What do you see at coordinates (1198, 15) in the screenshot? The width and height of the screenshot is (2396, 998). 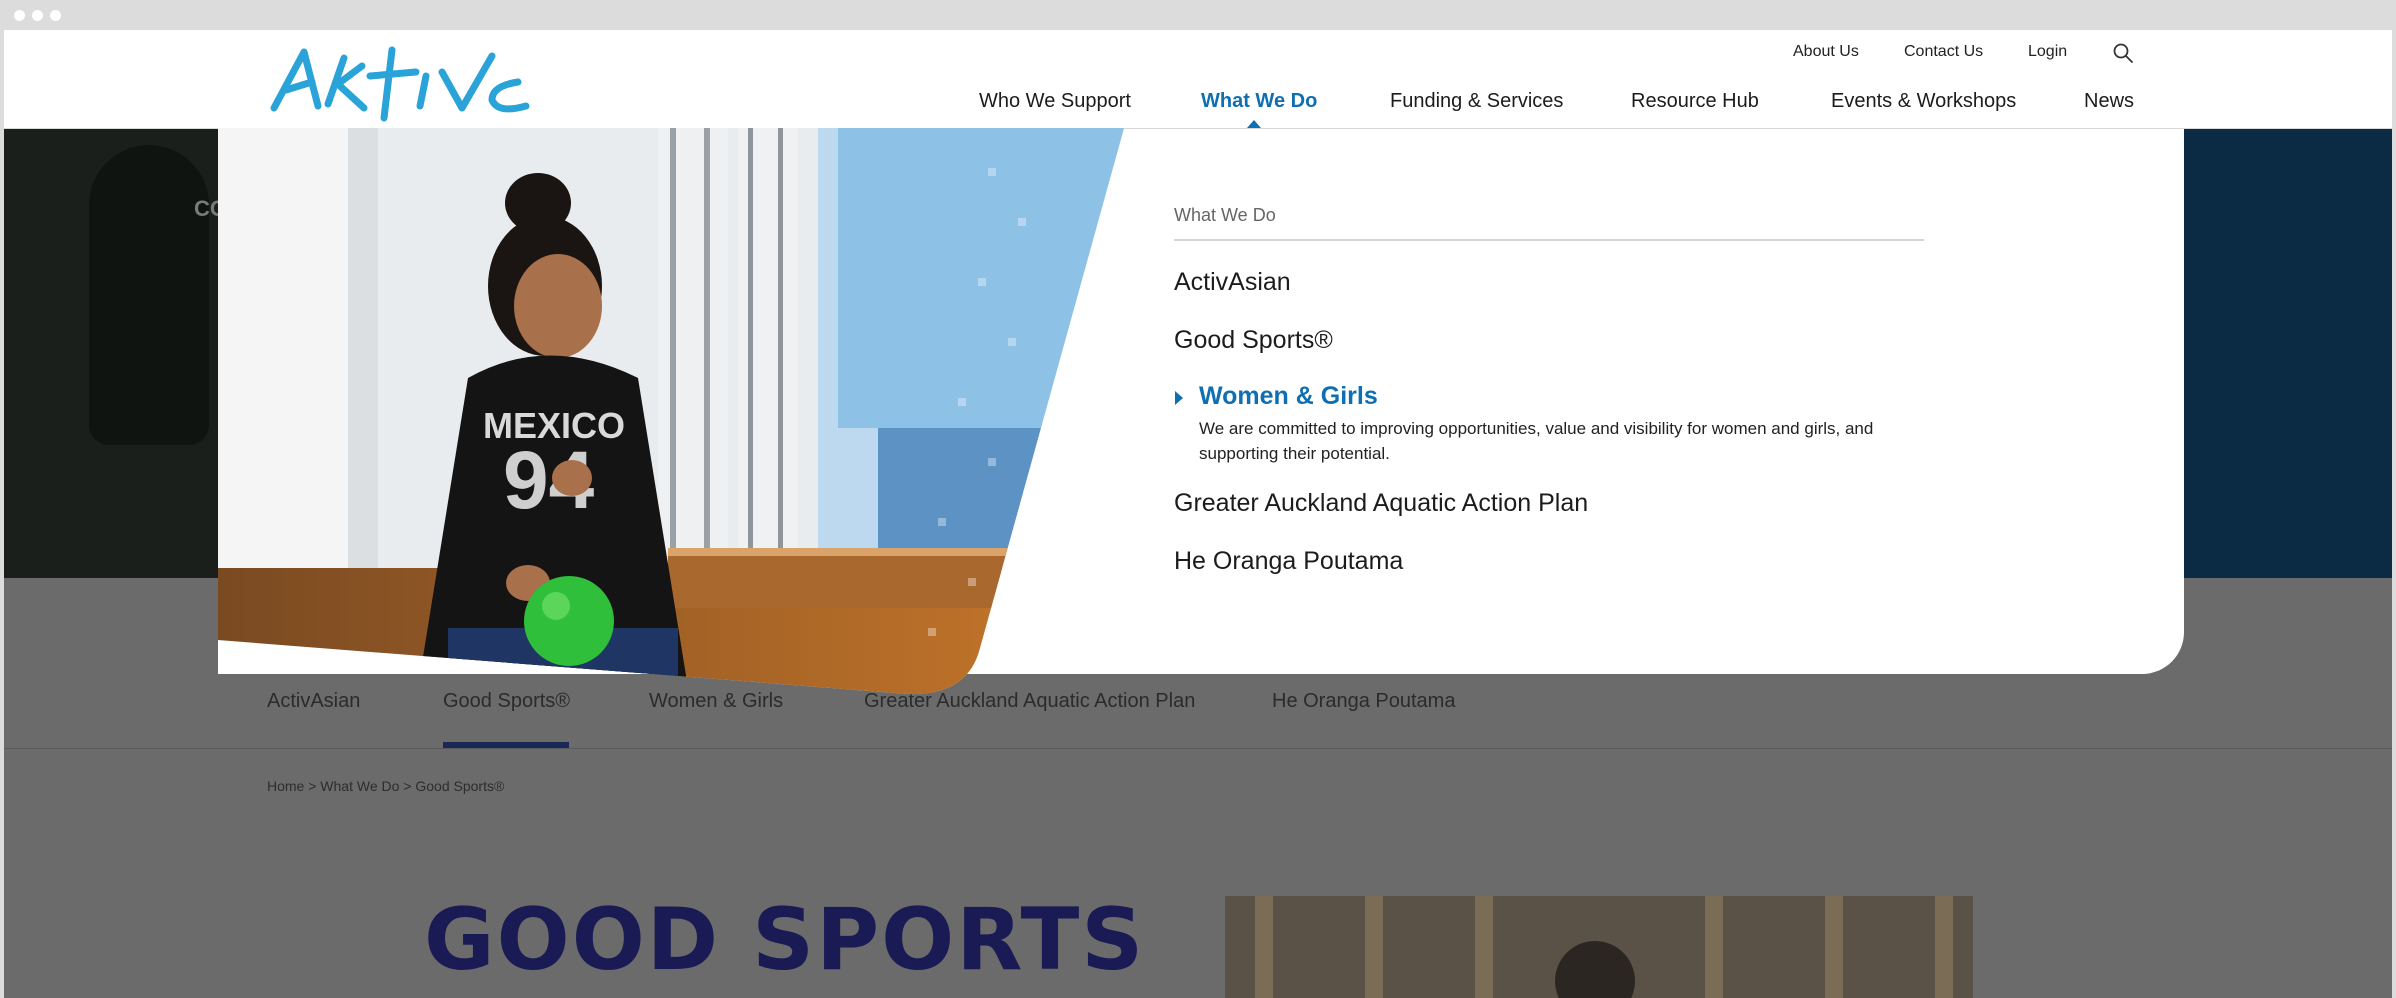 I see `browser-chrome` at bounding box center [1198, 15].